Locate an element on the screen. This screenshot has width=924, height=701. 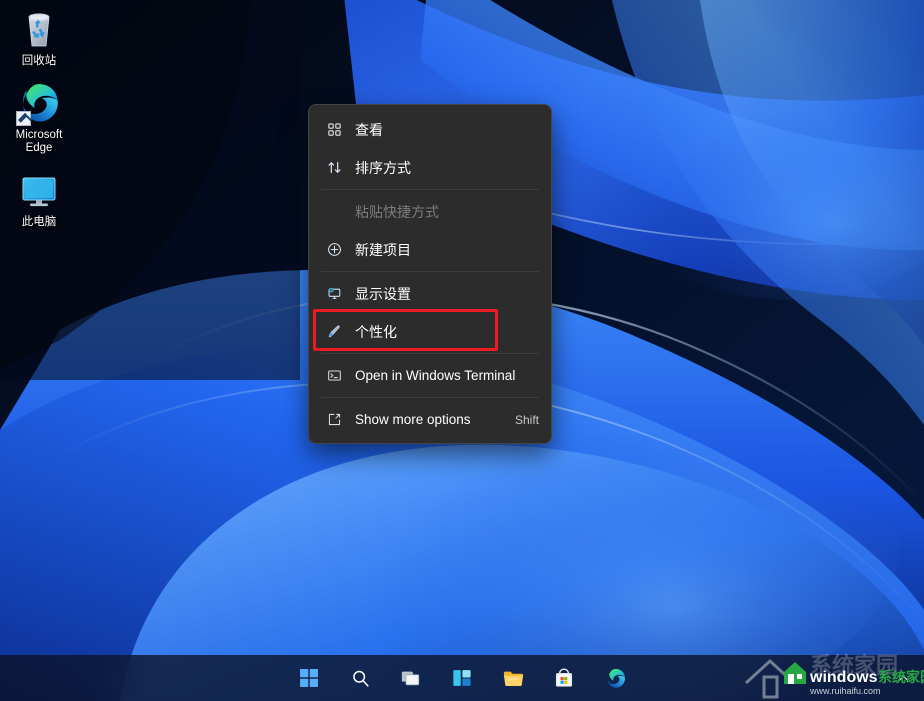
desktop-icon-recycle-bin: 回收站 is located at coordinates (39, 37).